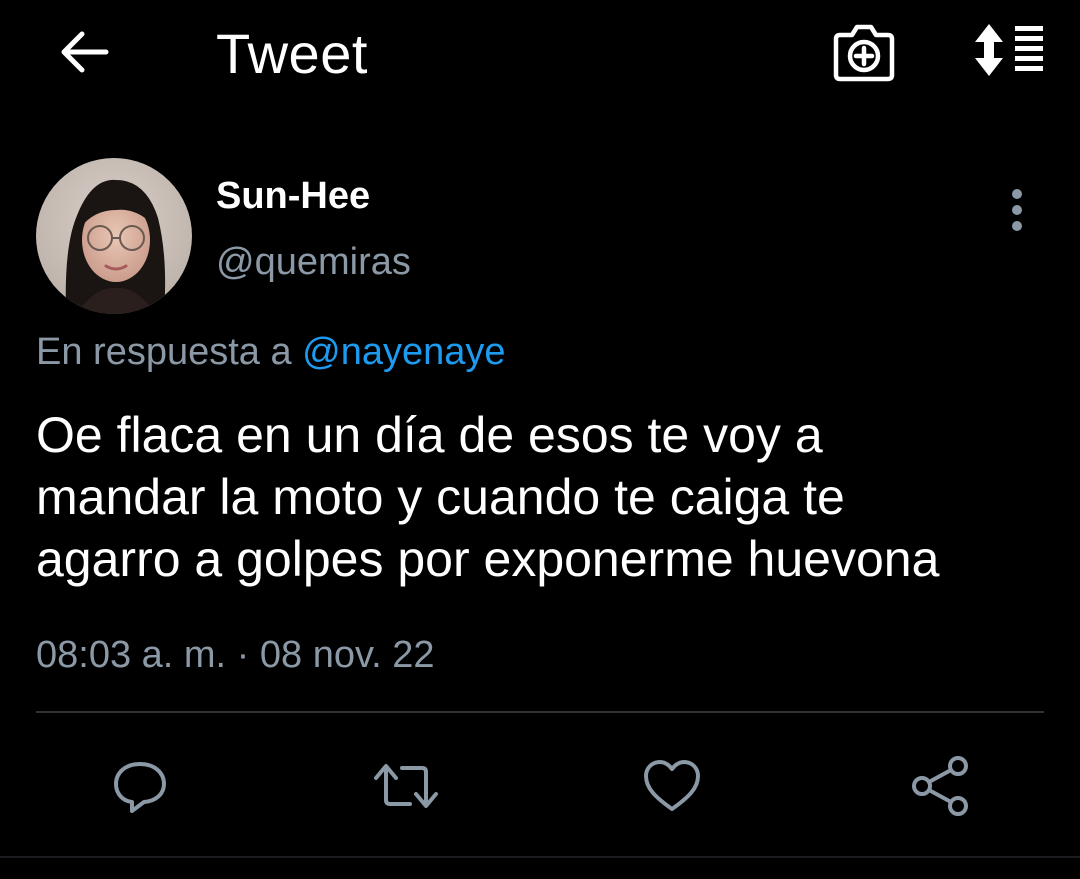 This screenshot has height=879, width=1080. I want to click on page-title: Tweet, so click(292, 53).